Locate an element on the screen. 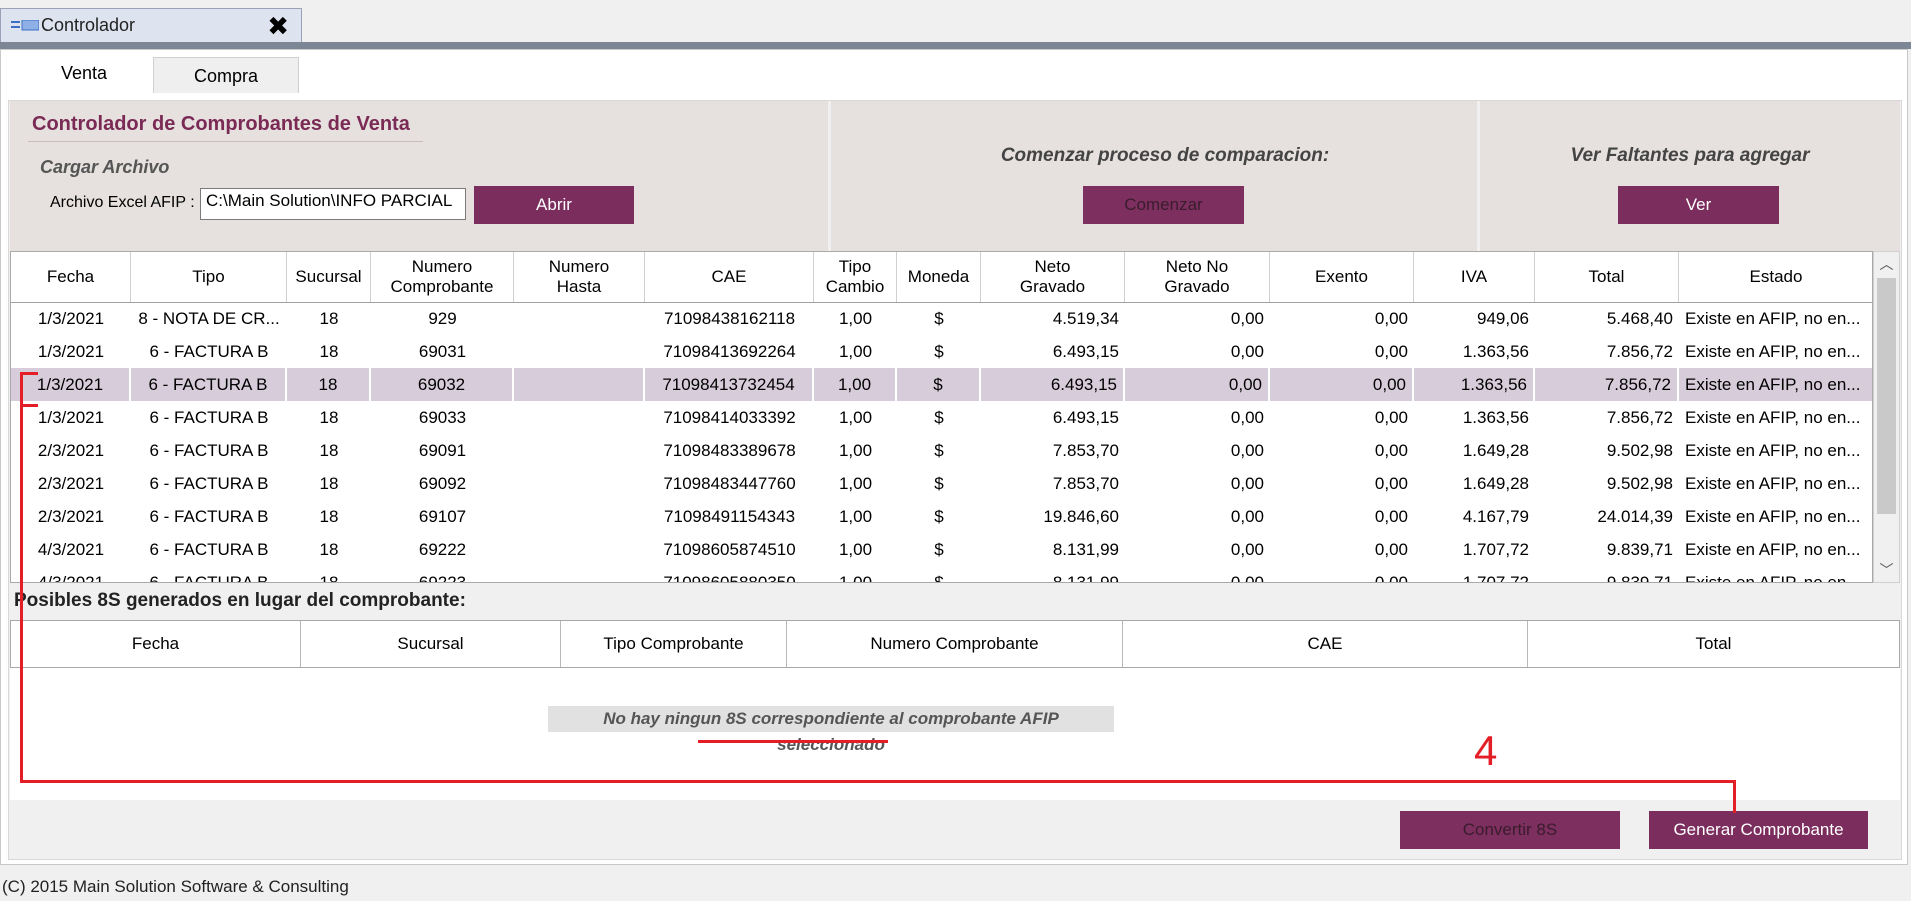 The width and height of the screenshot is (1911, 901). archivo-excel-input: C:\Main Solution\INFO PARCIAL is located at coordinates (333, 204).